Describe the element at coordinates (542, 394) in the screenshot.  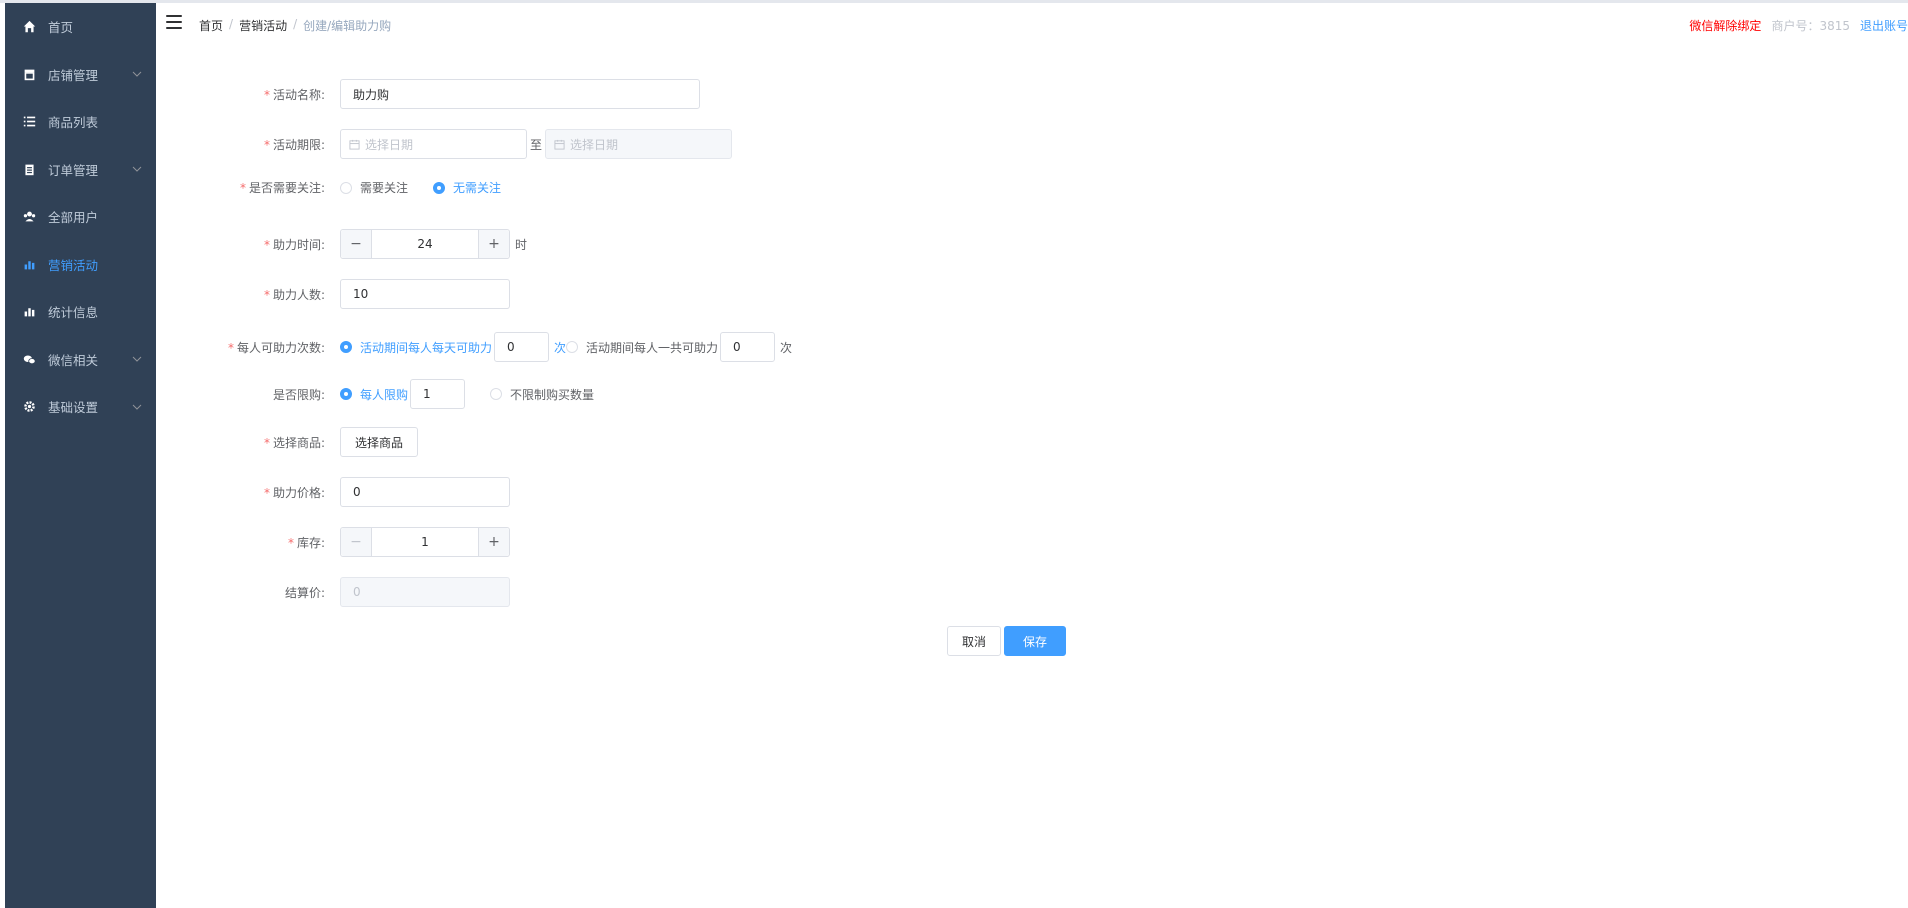
I see `radio-unlimited-purchase: 不限制购买数量` at that location.